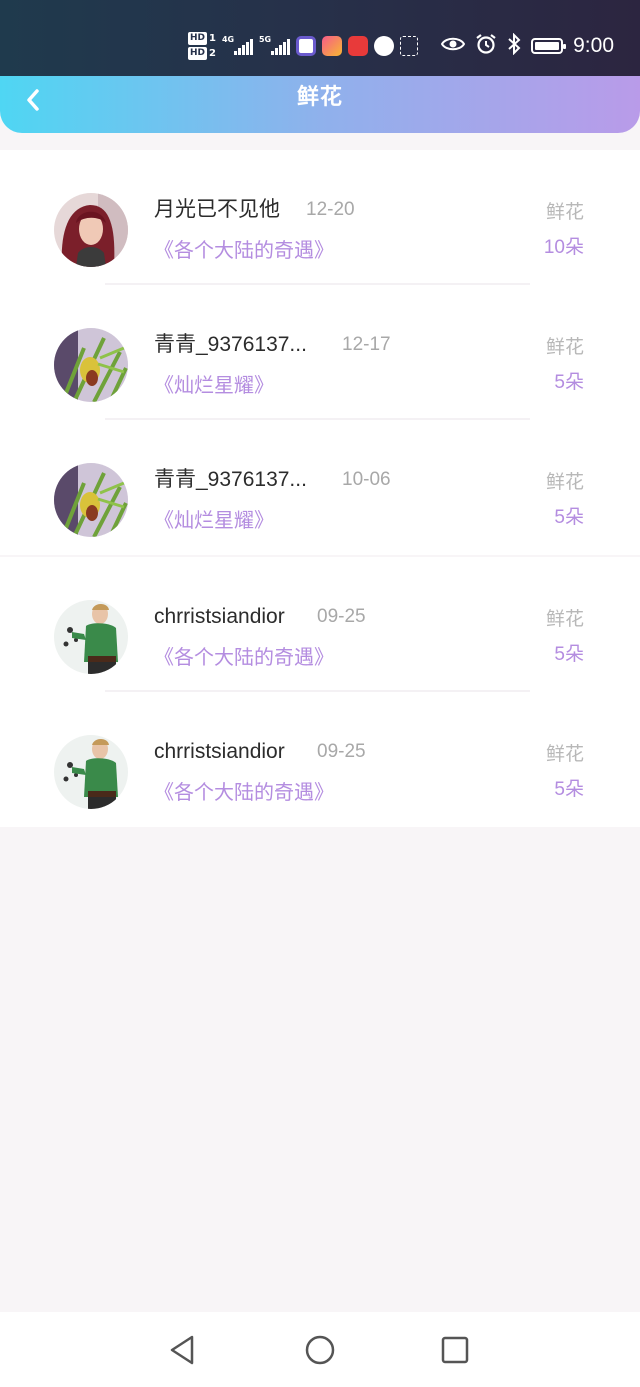 This screenshot has width=640, height=1387. I want to click on signal-5g-icon: 5G, so click(274, 45).